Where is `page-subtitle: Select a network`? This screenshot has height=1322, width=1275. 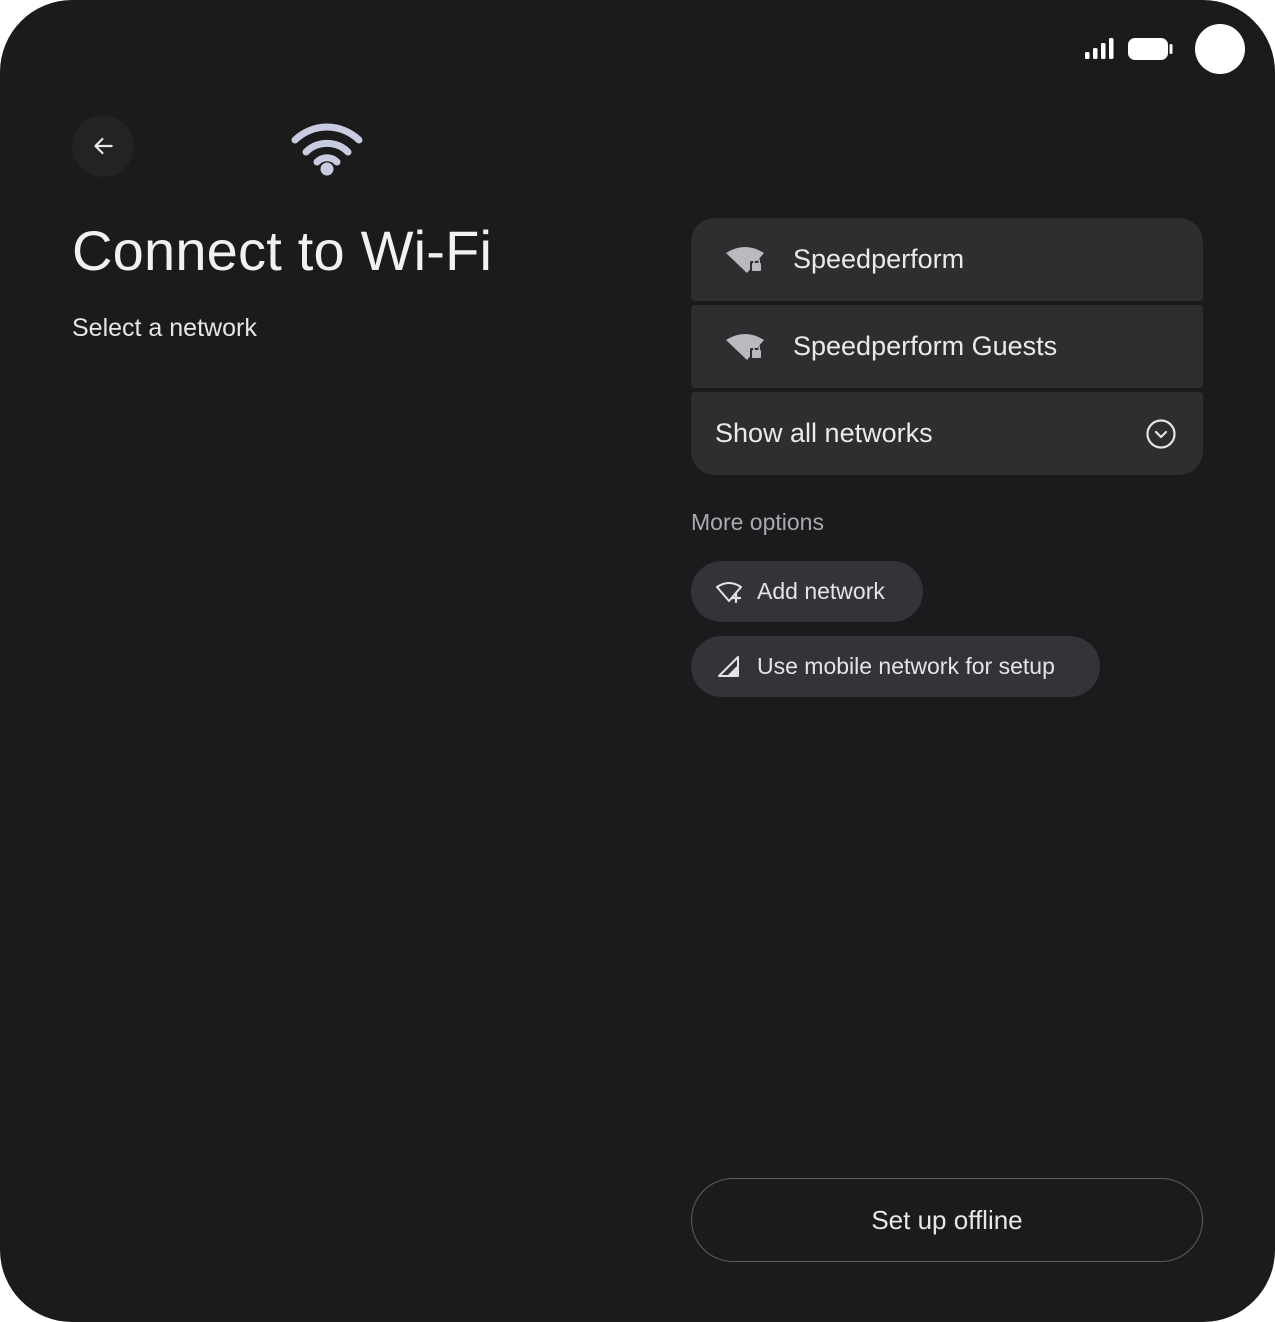 page-subtitle: Select a network is located at coordinates (164, 328).